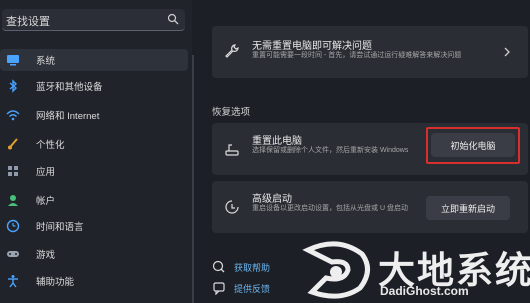 The height and width of the screenshot is (303, 530). What do you see at coordinates (13, 115) in the screenshot?
I see `wifi-icon` at bounding box center [13, 115].